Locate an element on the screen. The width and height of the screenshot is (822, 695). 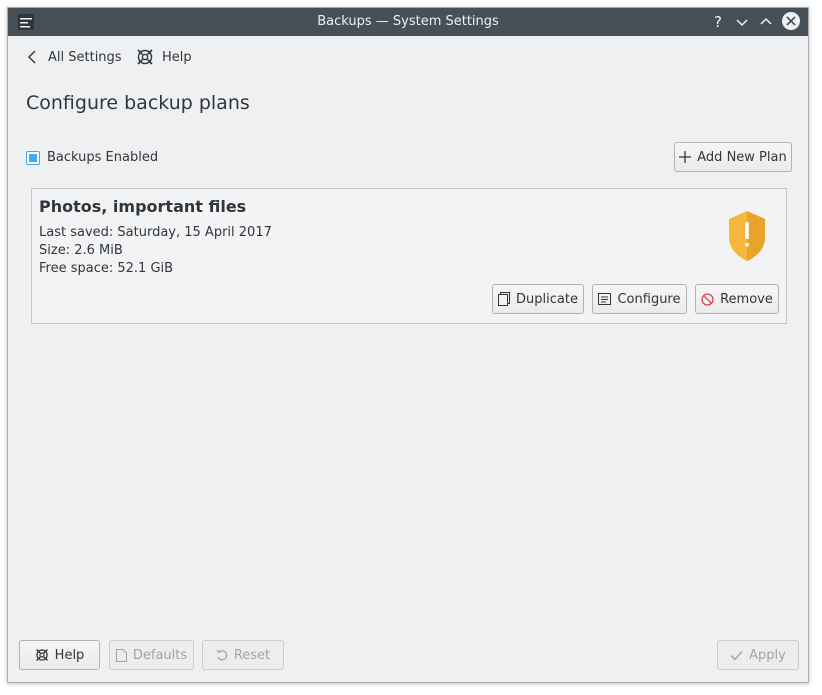
backups-enabled-checkbox: Backups Enabled is located at coordinates (92, 157).